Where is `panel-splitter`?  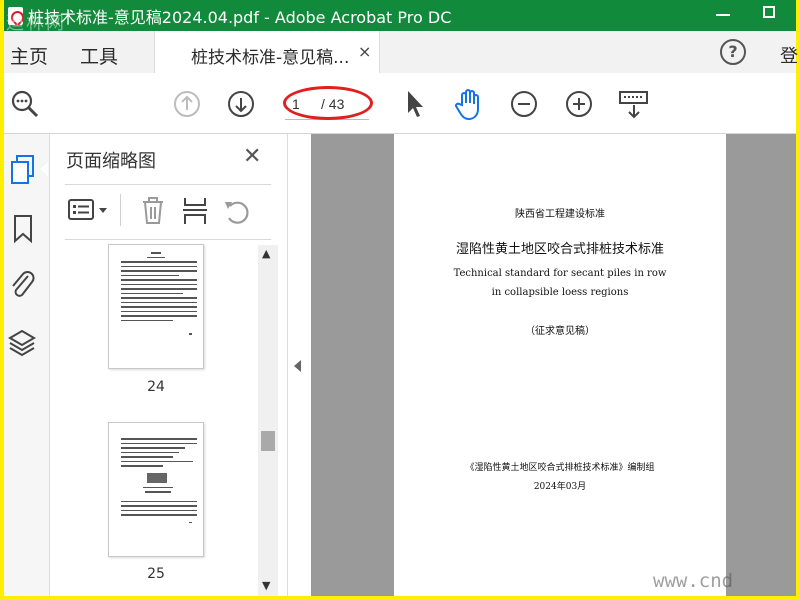 panel-splitter is located at coordinates (299, 365).